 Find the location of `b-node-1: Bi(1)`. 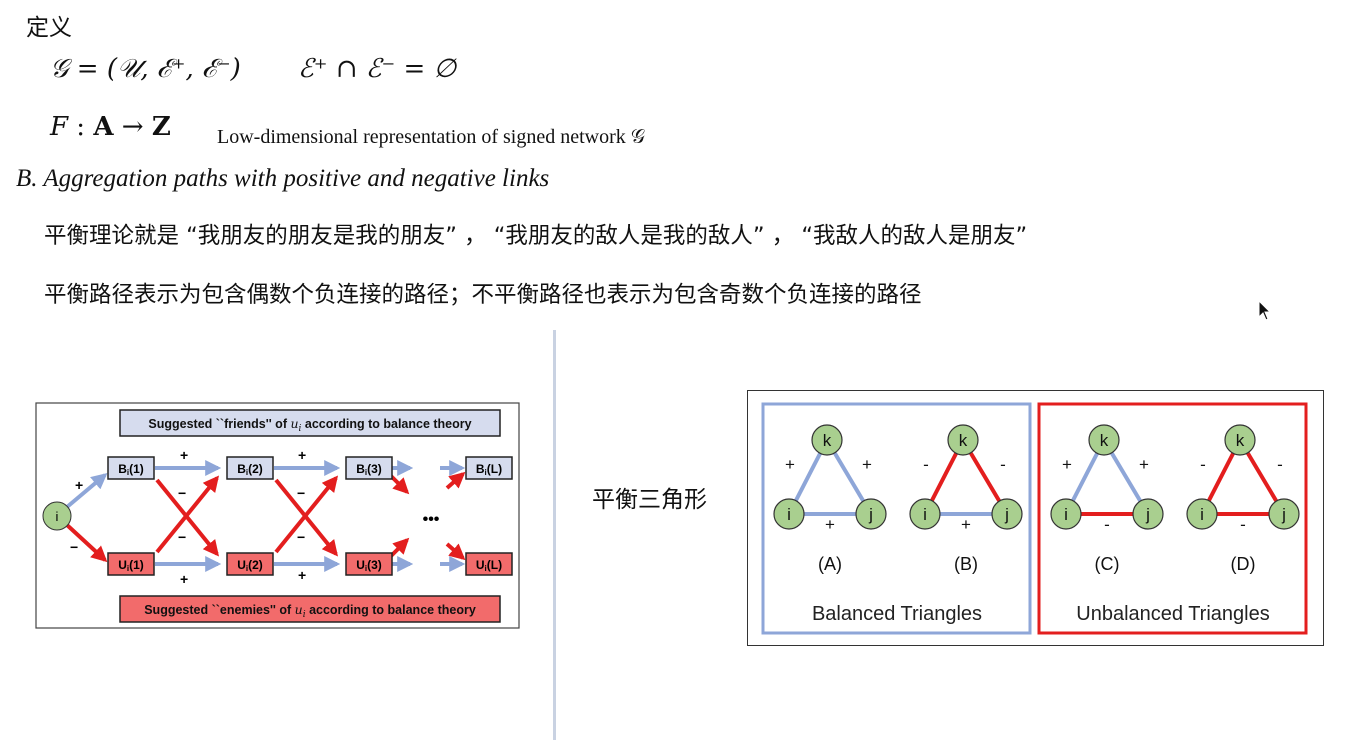

b-node-1: Bi(1) is located at coordinates (131, 468).